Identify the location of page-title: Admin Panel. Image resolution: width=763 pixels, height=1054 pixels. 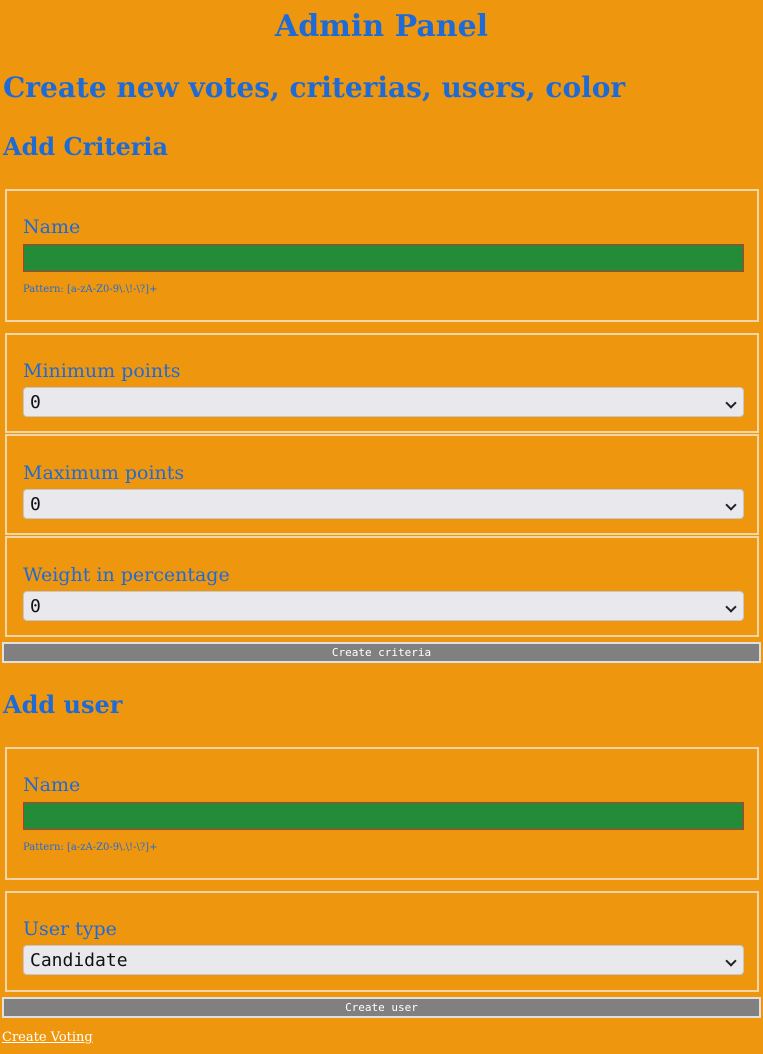
(381, 26).